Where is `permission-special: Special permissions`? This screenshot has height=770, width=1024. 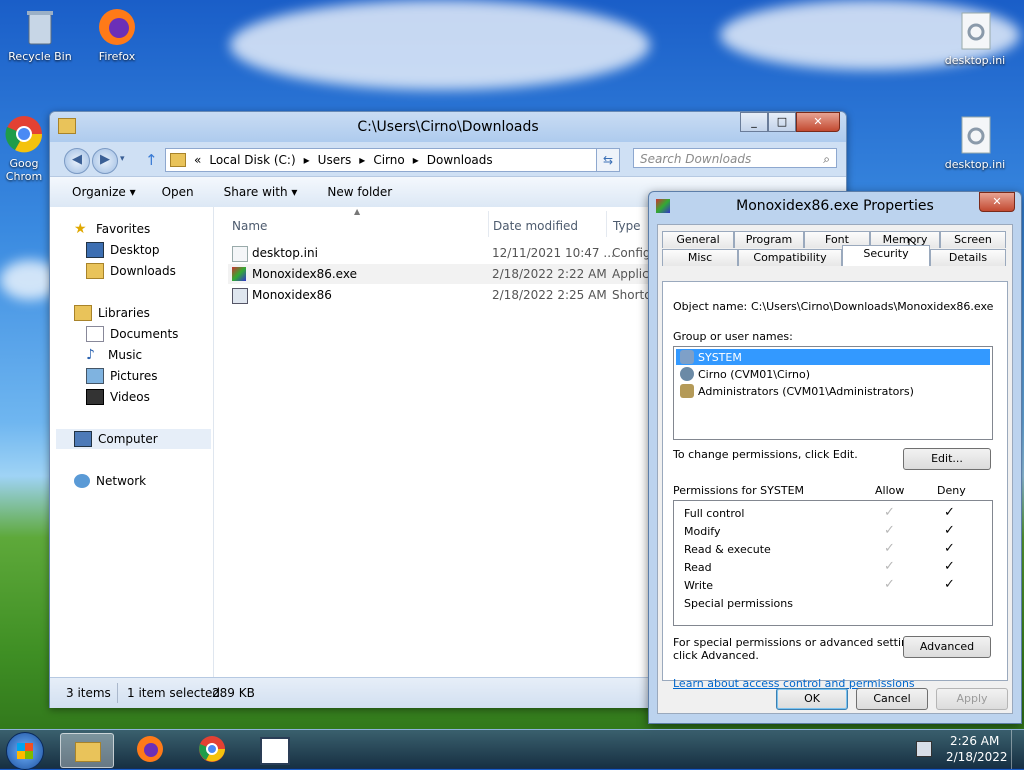 permission-special: Special permissions is located at coordinates (738, 603).